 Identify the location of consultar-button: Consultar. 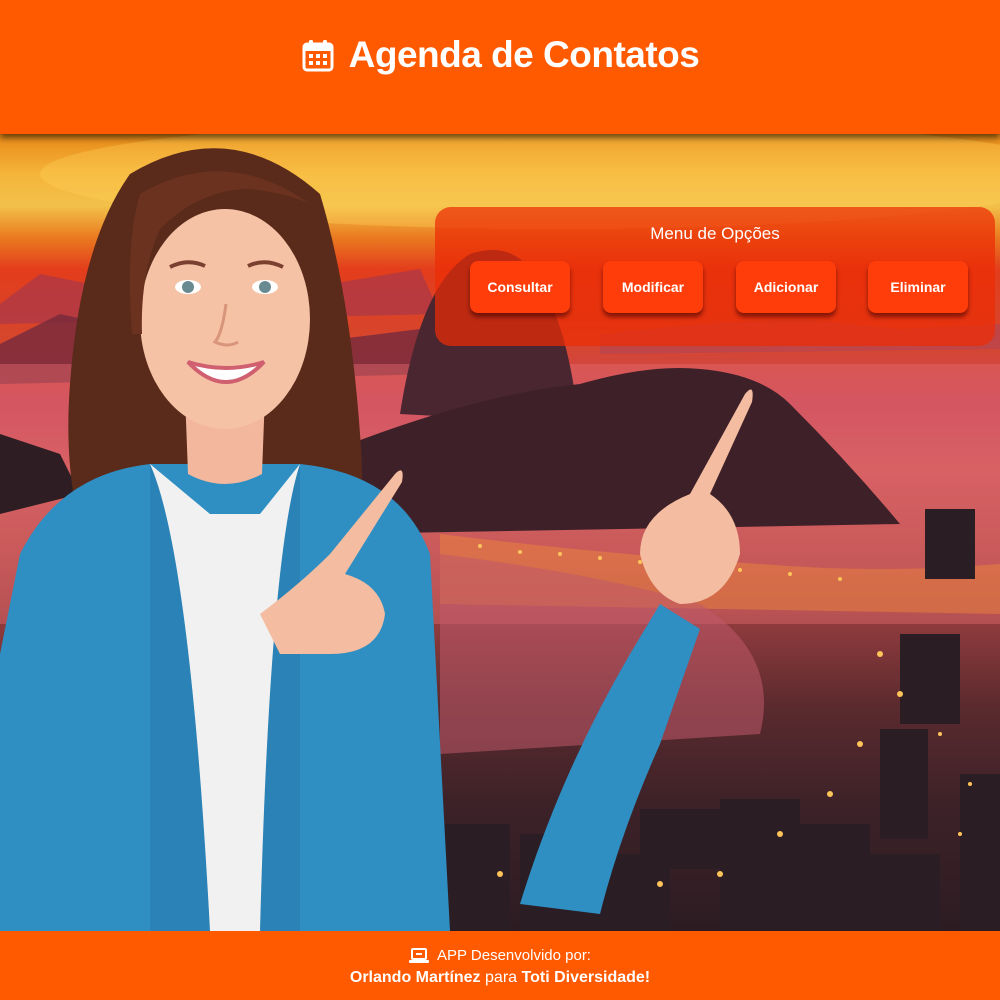
(520, 287).